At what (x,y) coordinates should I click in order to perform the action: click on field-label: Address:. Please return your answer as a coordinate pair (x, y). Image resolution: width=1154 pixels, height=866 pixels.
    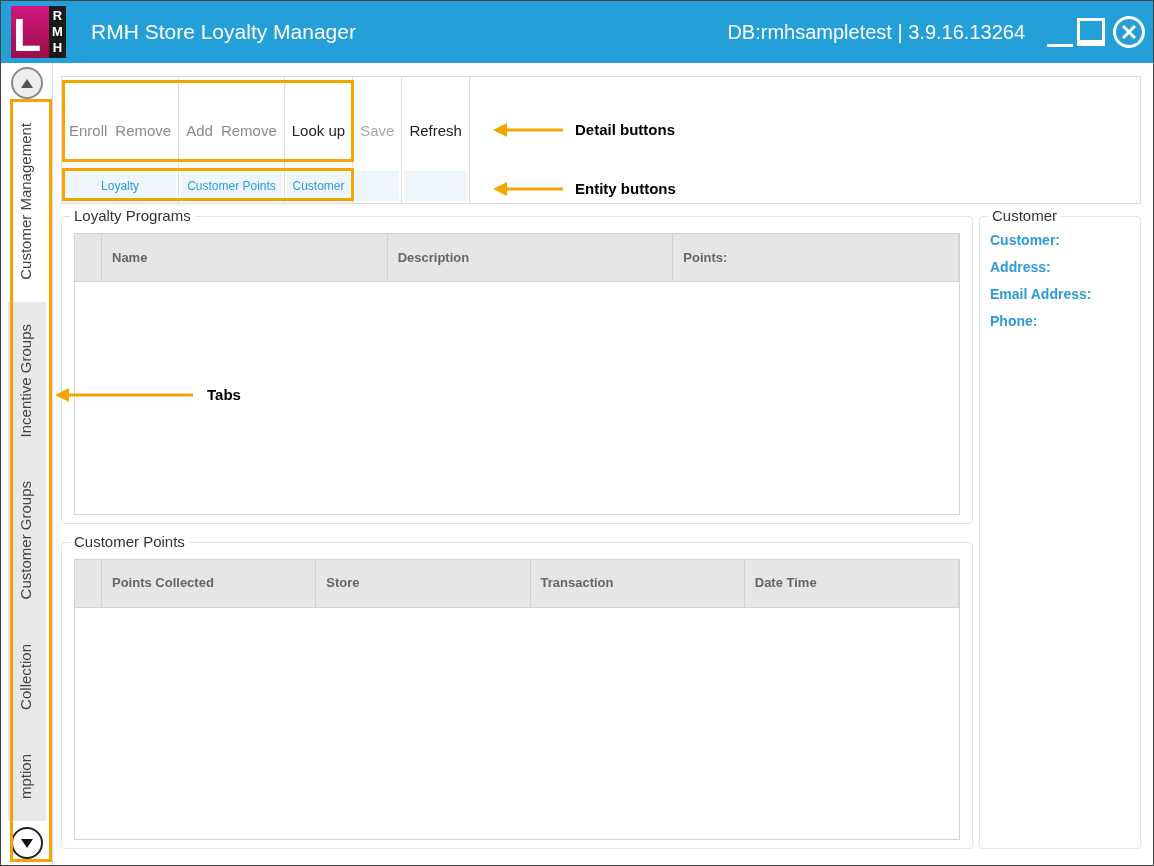
    Looking at the image, I should click on (1021, 267).